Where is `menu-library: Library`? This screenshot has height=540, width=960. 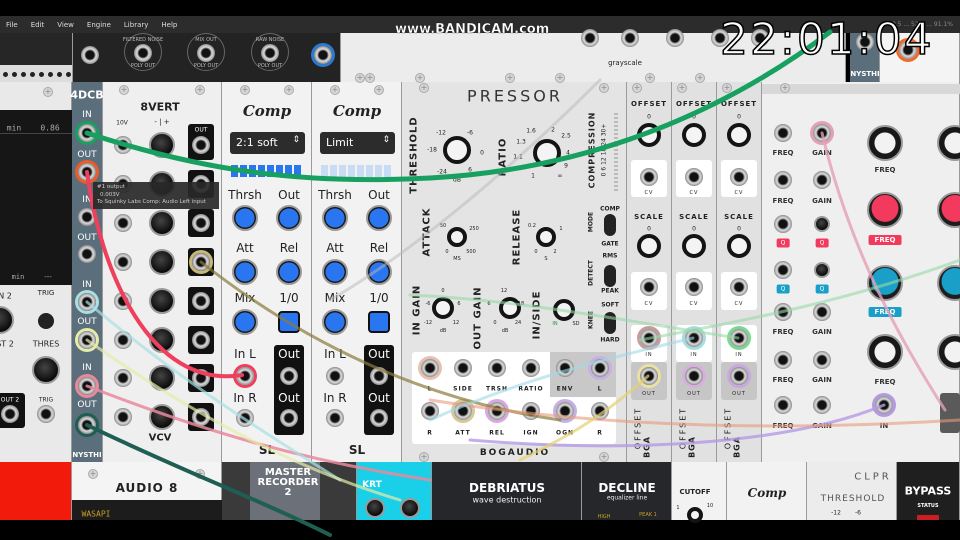
menu-library: Library is located at coordinates (136, 25).